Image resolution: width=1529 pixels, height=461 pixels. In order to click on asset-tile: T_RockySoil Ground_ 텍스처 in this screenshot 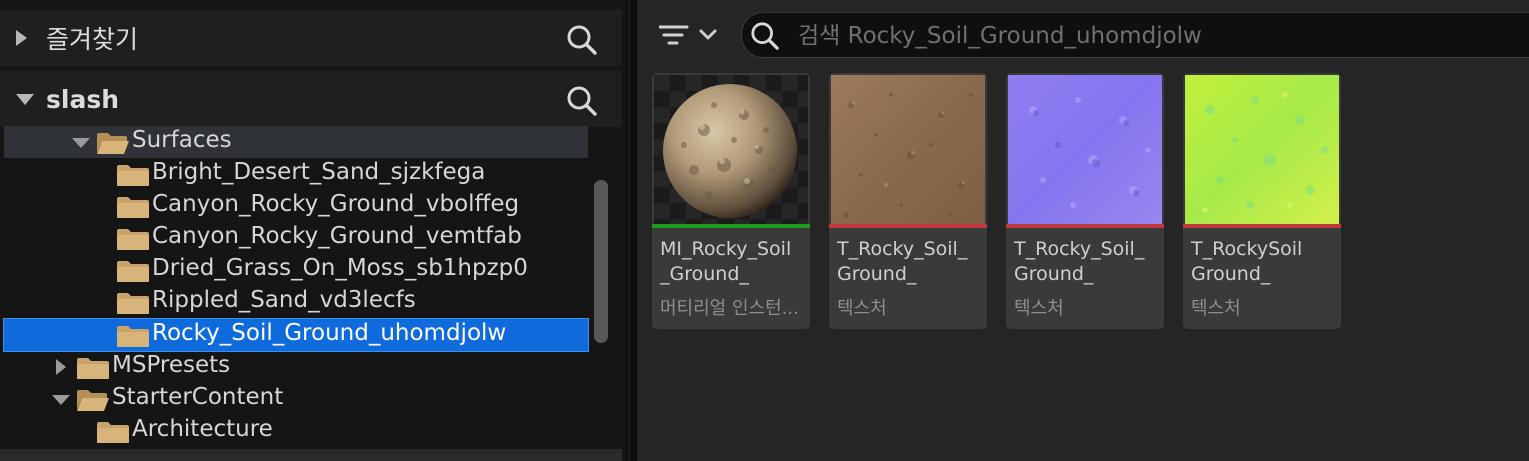, I will do `click(1262, 201)`.